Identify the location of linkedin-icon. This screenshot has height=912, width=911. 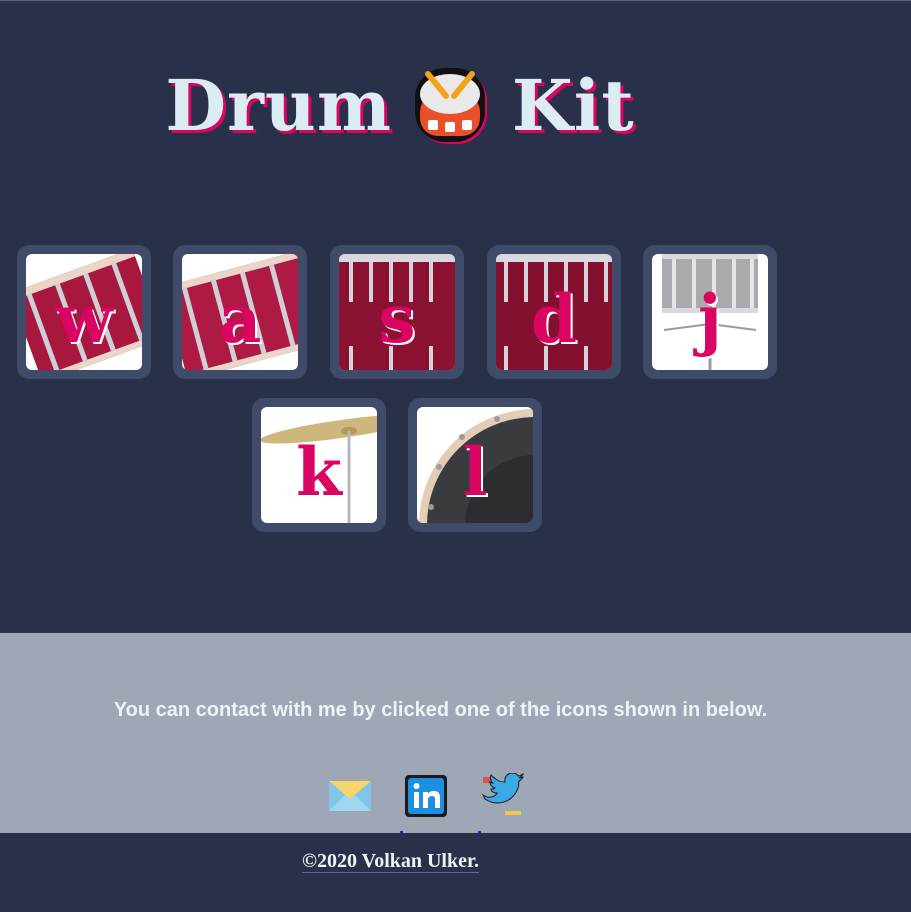
(426, 796).